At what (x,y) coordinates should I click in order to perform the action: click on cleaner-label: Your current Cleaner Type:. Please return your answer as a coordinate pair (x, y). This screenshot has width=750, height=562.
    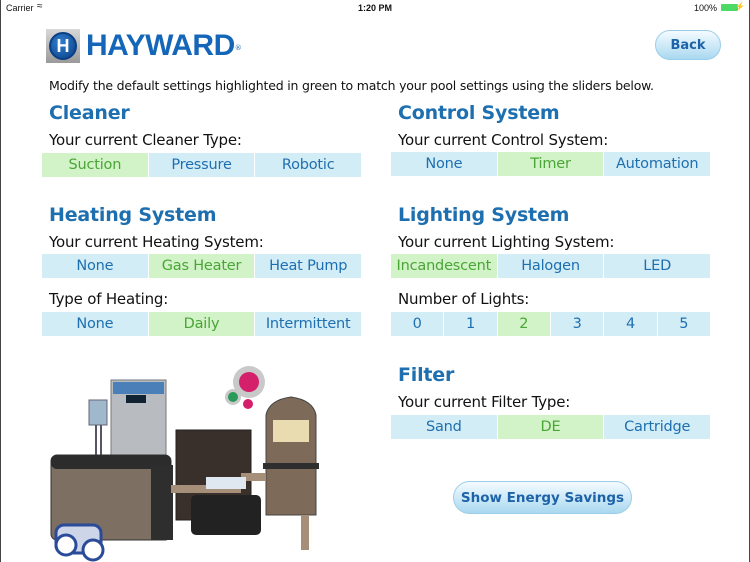
    Looking at the image, I should click on (145, 140).